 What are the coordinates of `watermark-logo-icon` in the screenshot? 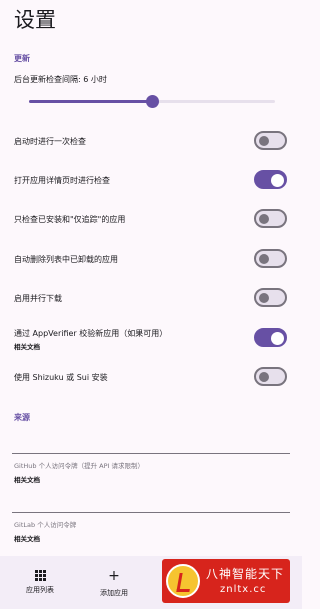 It's located at (183, 581).